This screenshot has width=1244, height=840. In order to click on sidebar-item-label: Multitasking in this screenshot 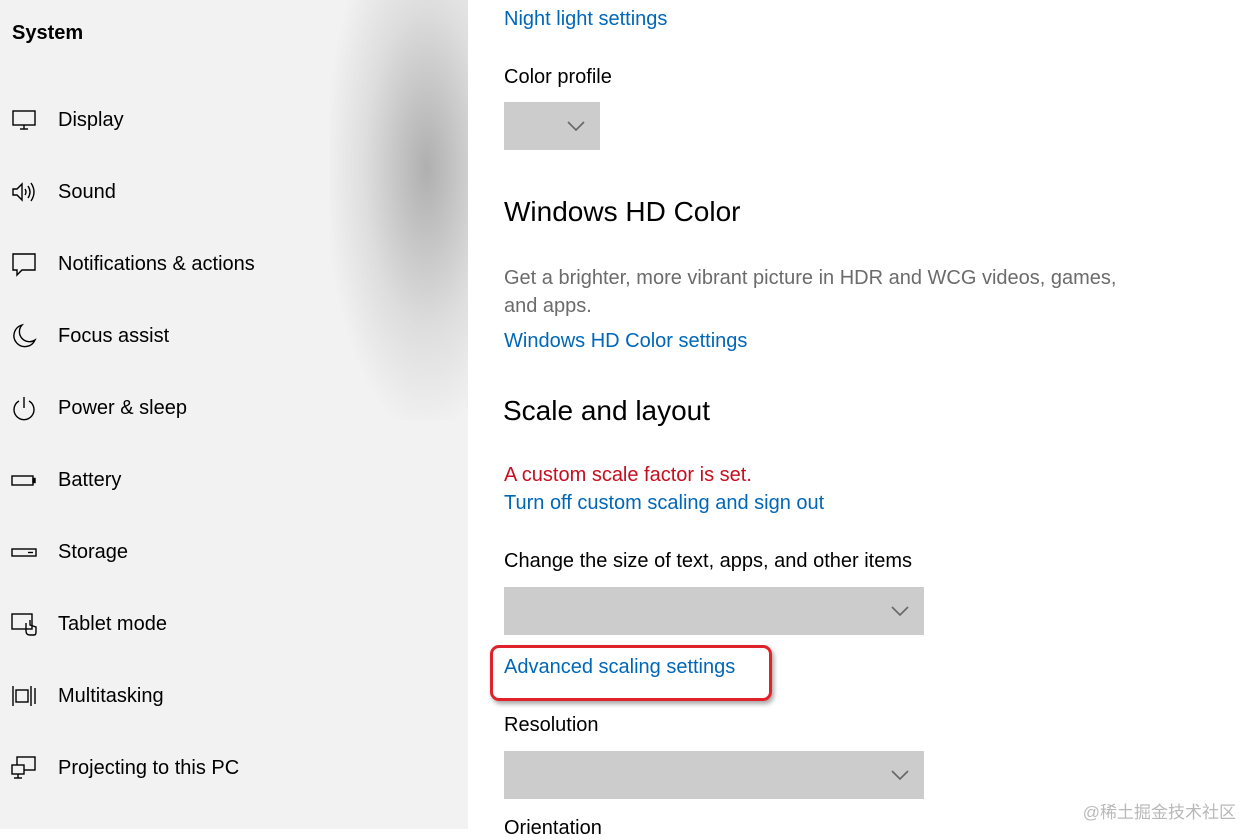, I will do `click(111, 695)`.